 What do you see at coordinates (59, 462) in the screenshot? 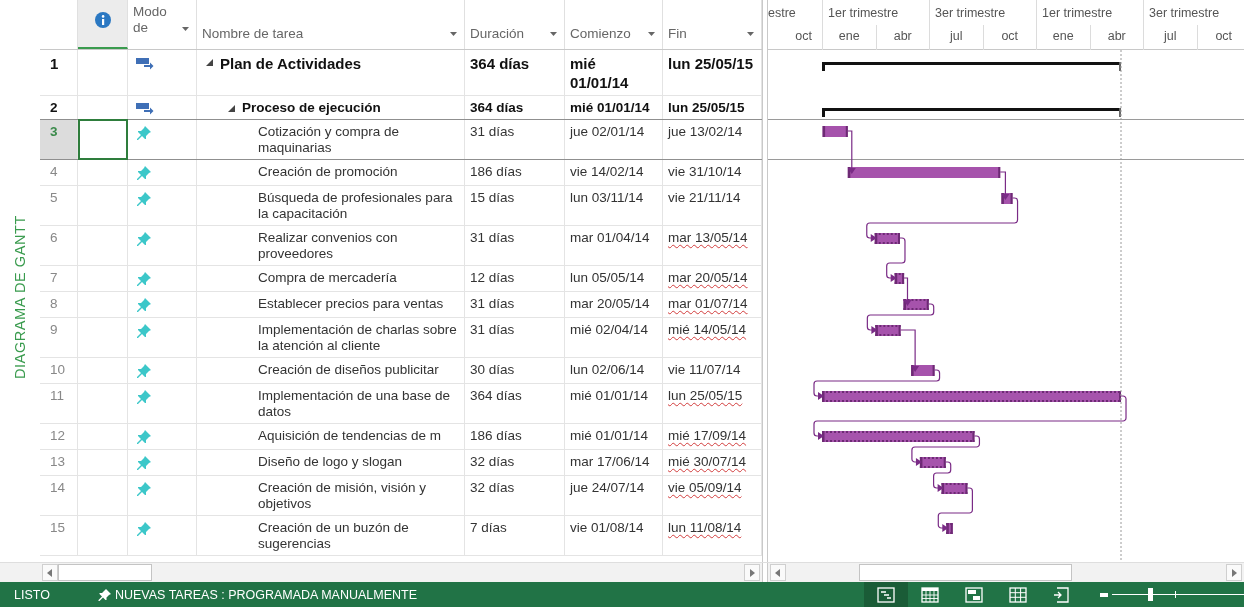
I see `row-number: 13` at bounding box center [59, 462].